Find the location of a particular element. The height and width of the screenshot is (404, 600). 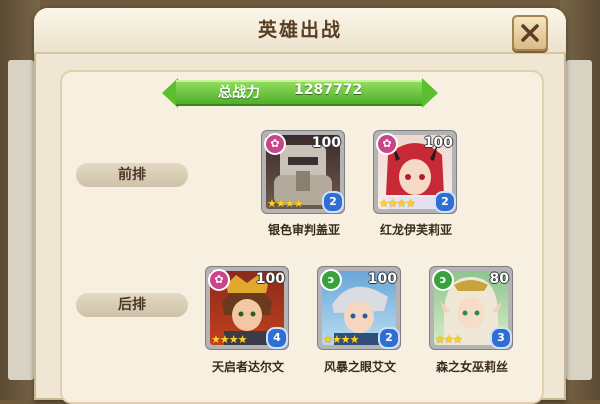

hero-name-2: 红龙伊芙莉亚 is located at coordinates (415, 230).